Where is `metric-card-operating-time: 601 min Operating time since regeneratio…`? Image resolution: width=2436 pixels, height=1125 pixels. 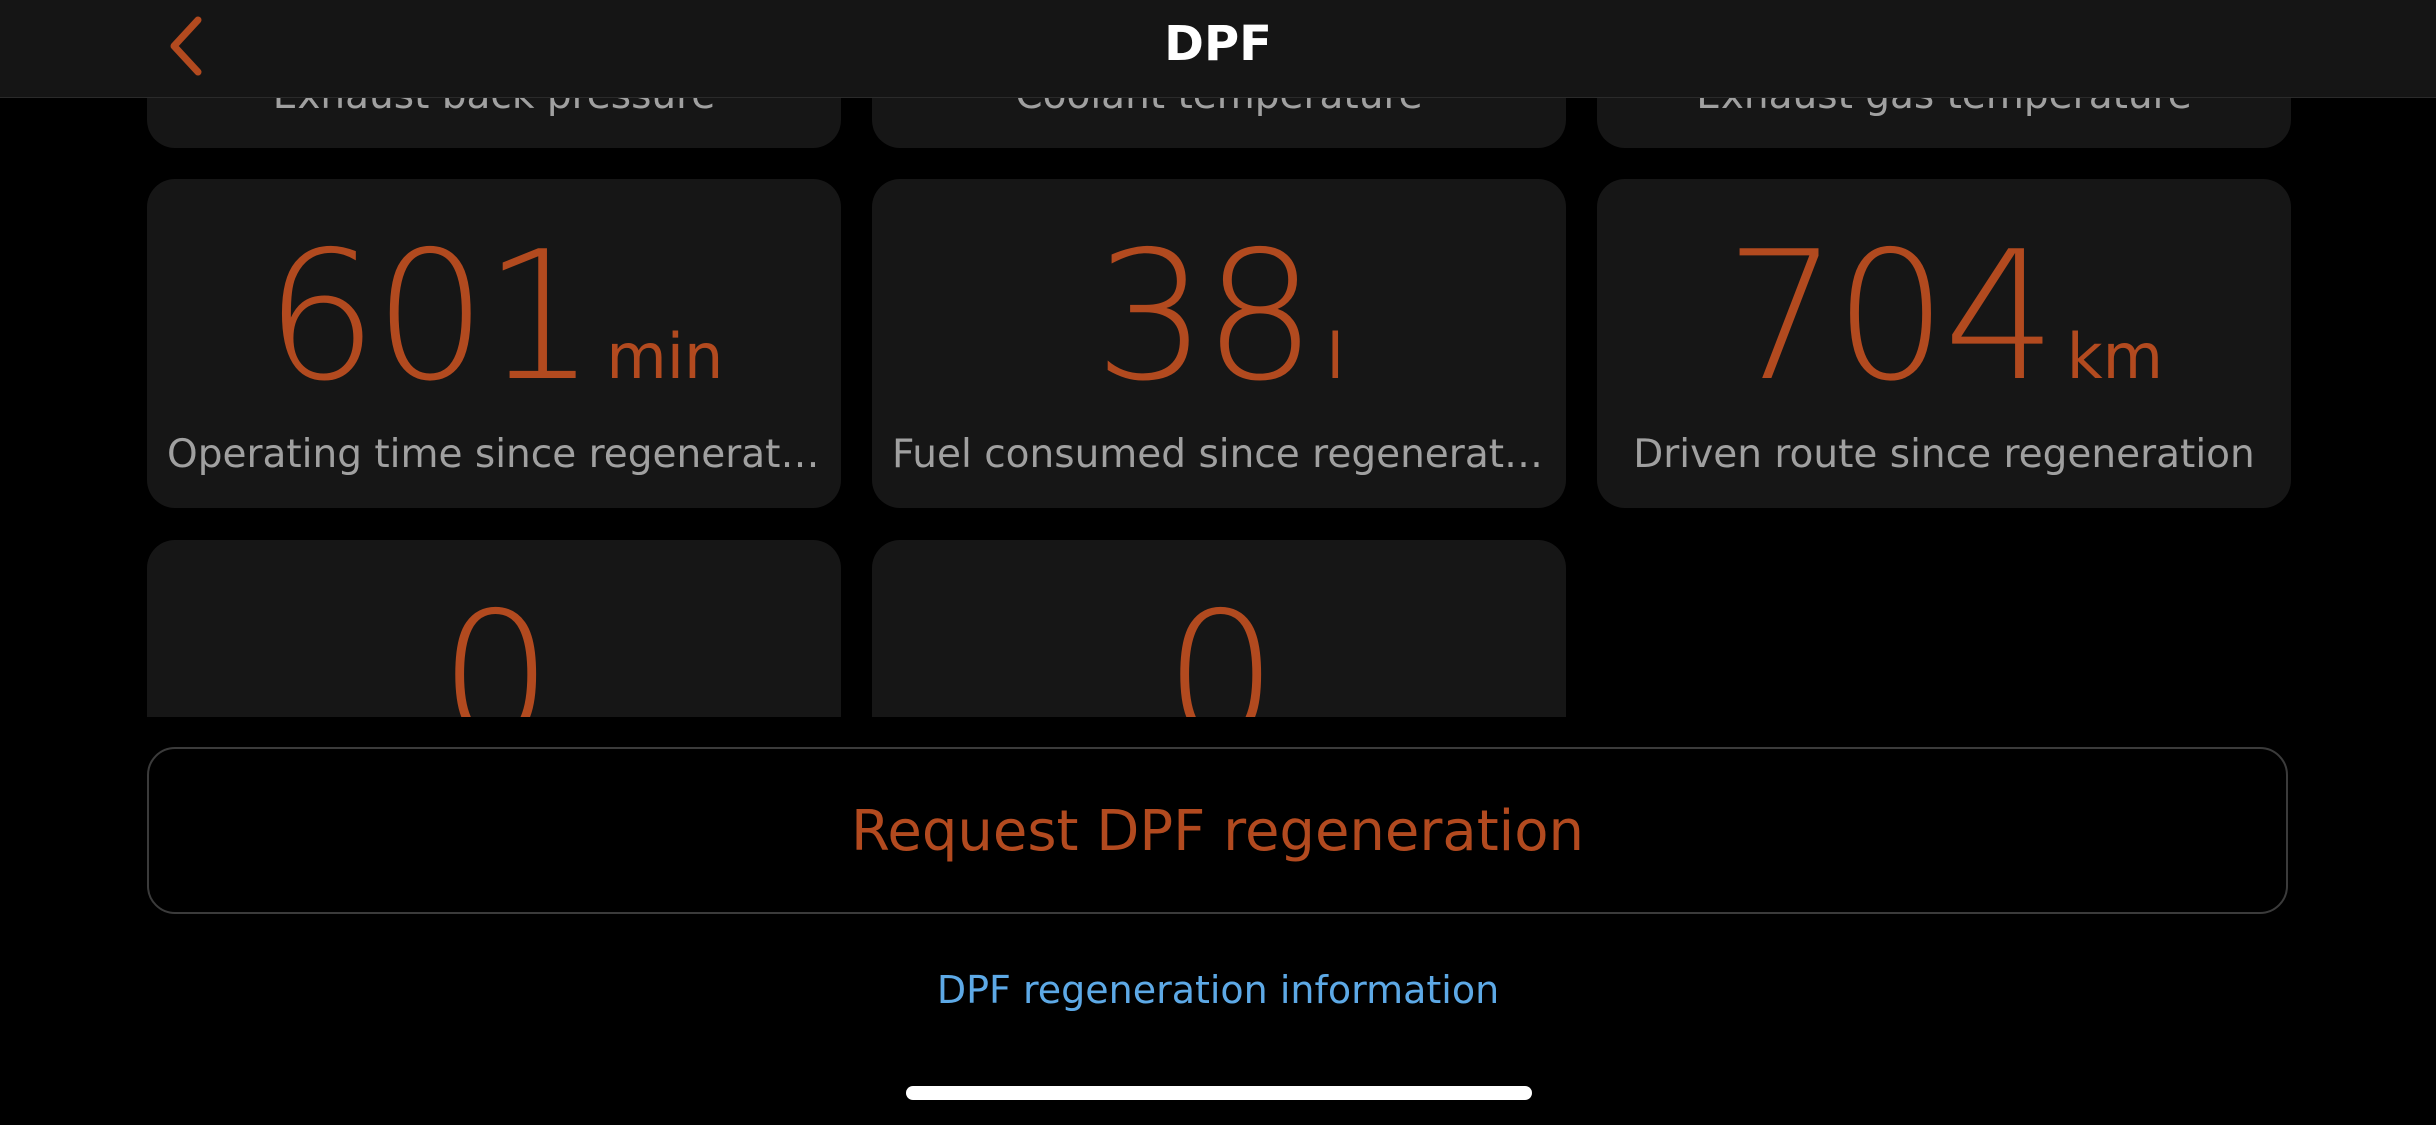
metric-card-operating-time: 601 min Operating time since regeneratio… is located at coordinates (494, 343).